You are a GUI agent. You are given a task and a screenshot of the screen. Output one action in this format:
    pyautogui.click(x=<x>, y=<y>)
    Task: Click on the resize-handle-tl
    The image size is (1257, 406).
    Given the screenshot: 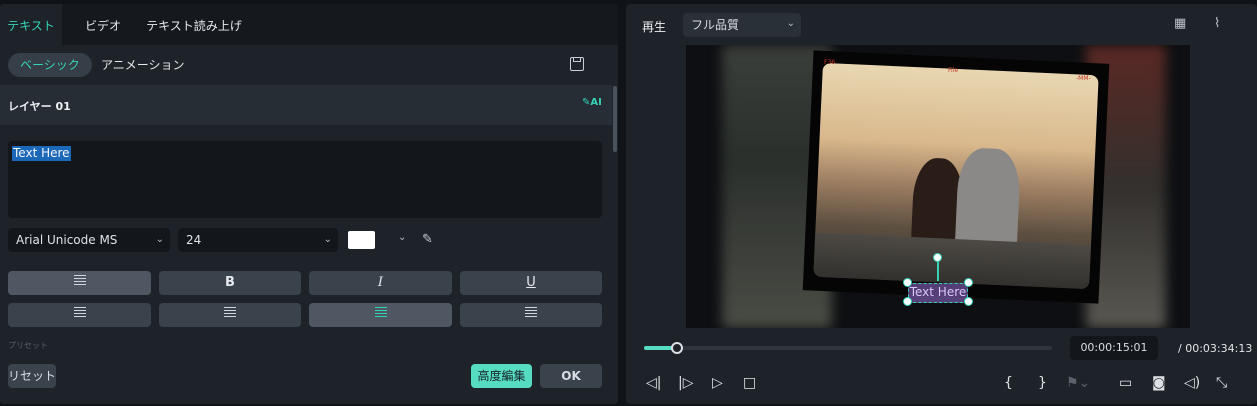 What is the action you would take?
    pyautogui.click(x=907, y=282)
    